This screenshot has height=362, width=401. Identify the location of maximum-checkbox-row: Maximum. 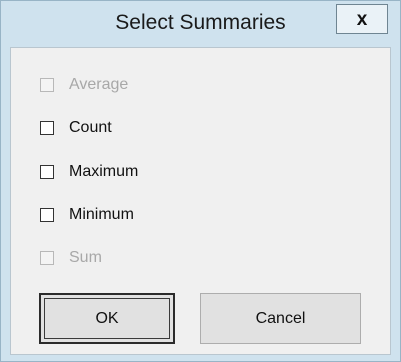
(89, 172).